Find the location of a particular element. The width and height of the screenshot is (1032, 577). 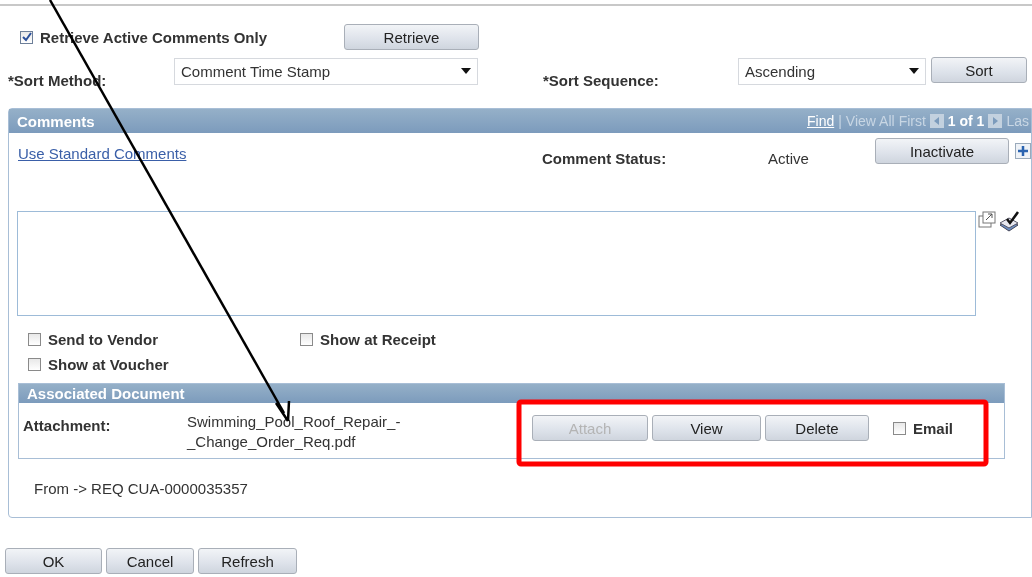

add-icon is located at coordinates (1023, 151).